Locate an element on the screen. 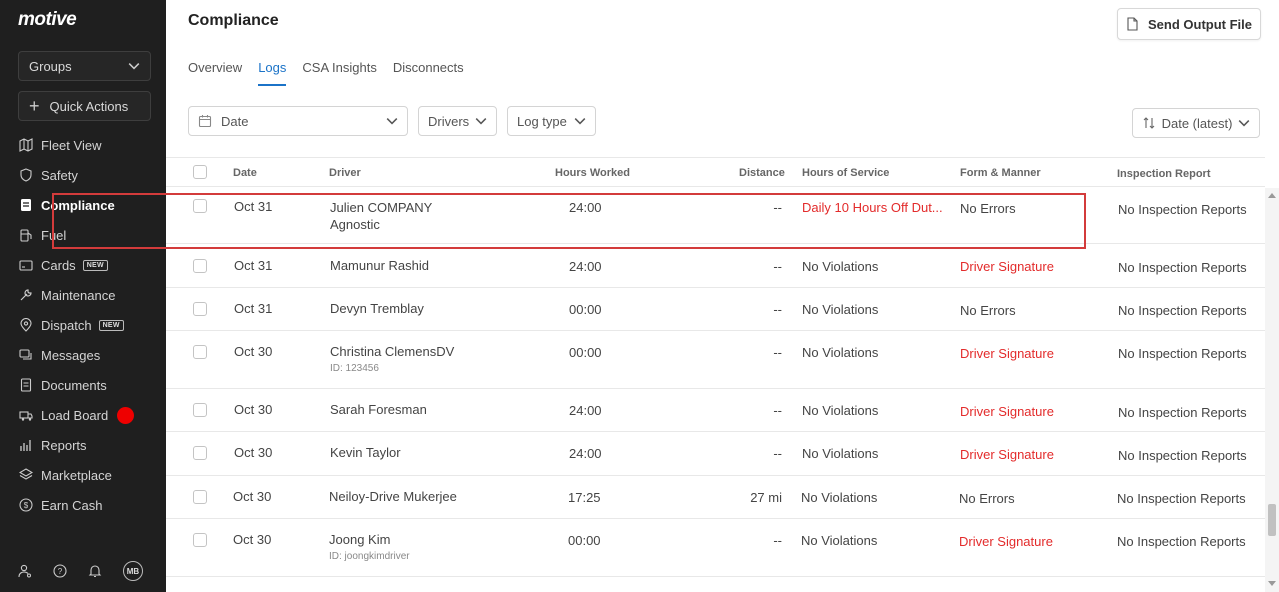 This screenshot has width=1279, height=592. quick-actions-button: + Quick Actions is located at coordinates (84, 106).